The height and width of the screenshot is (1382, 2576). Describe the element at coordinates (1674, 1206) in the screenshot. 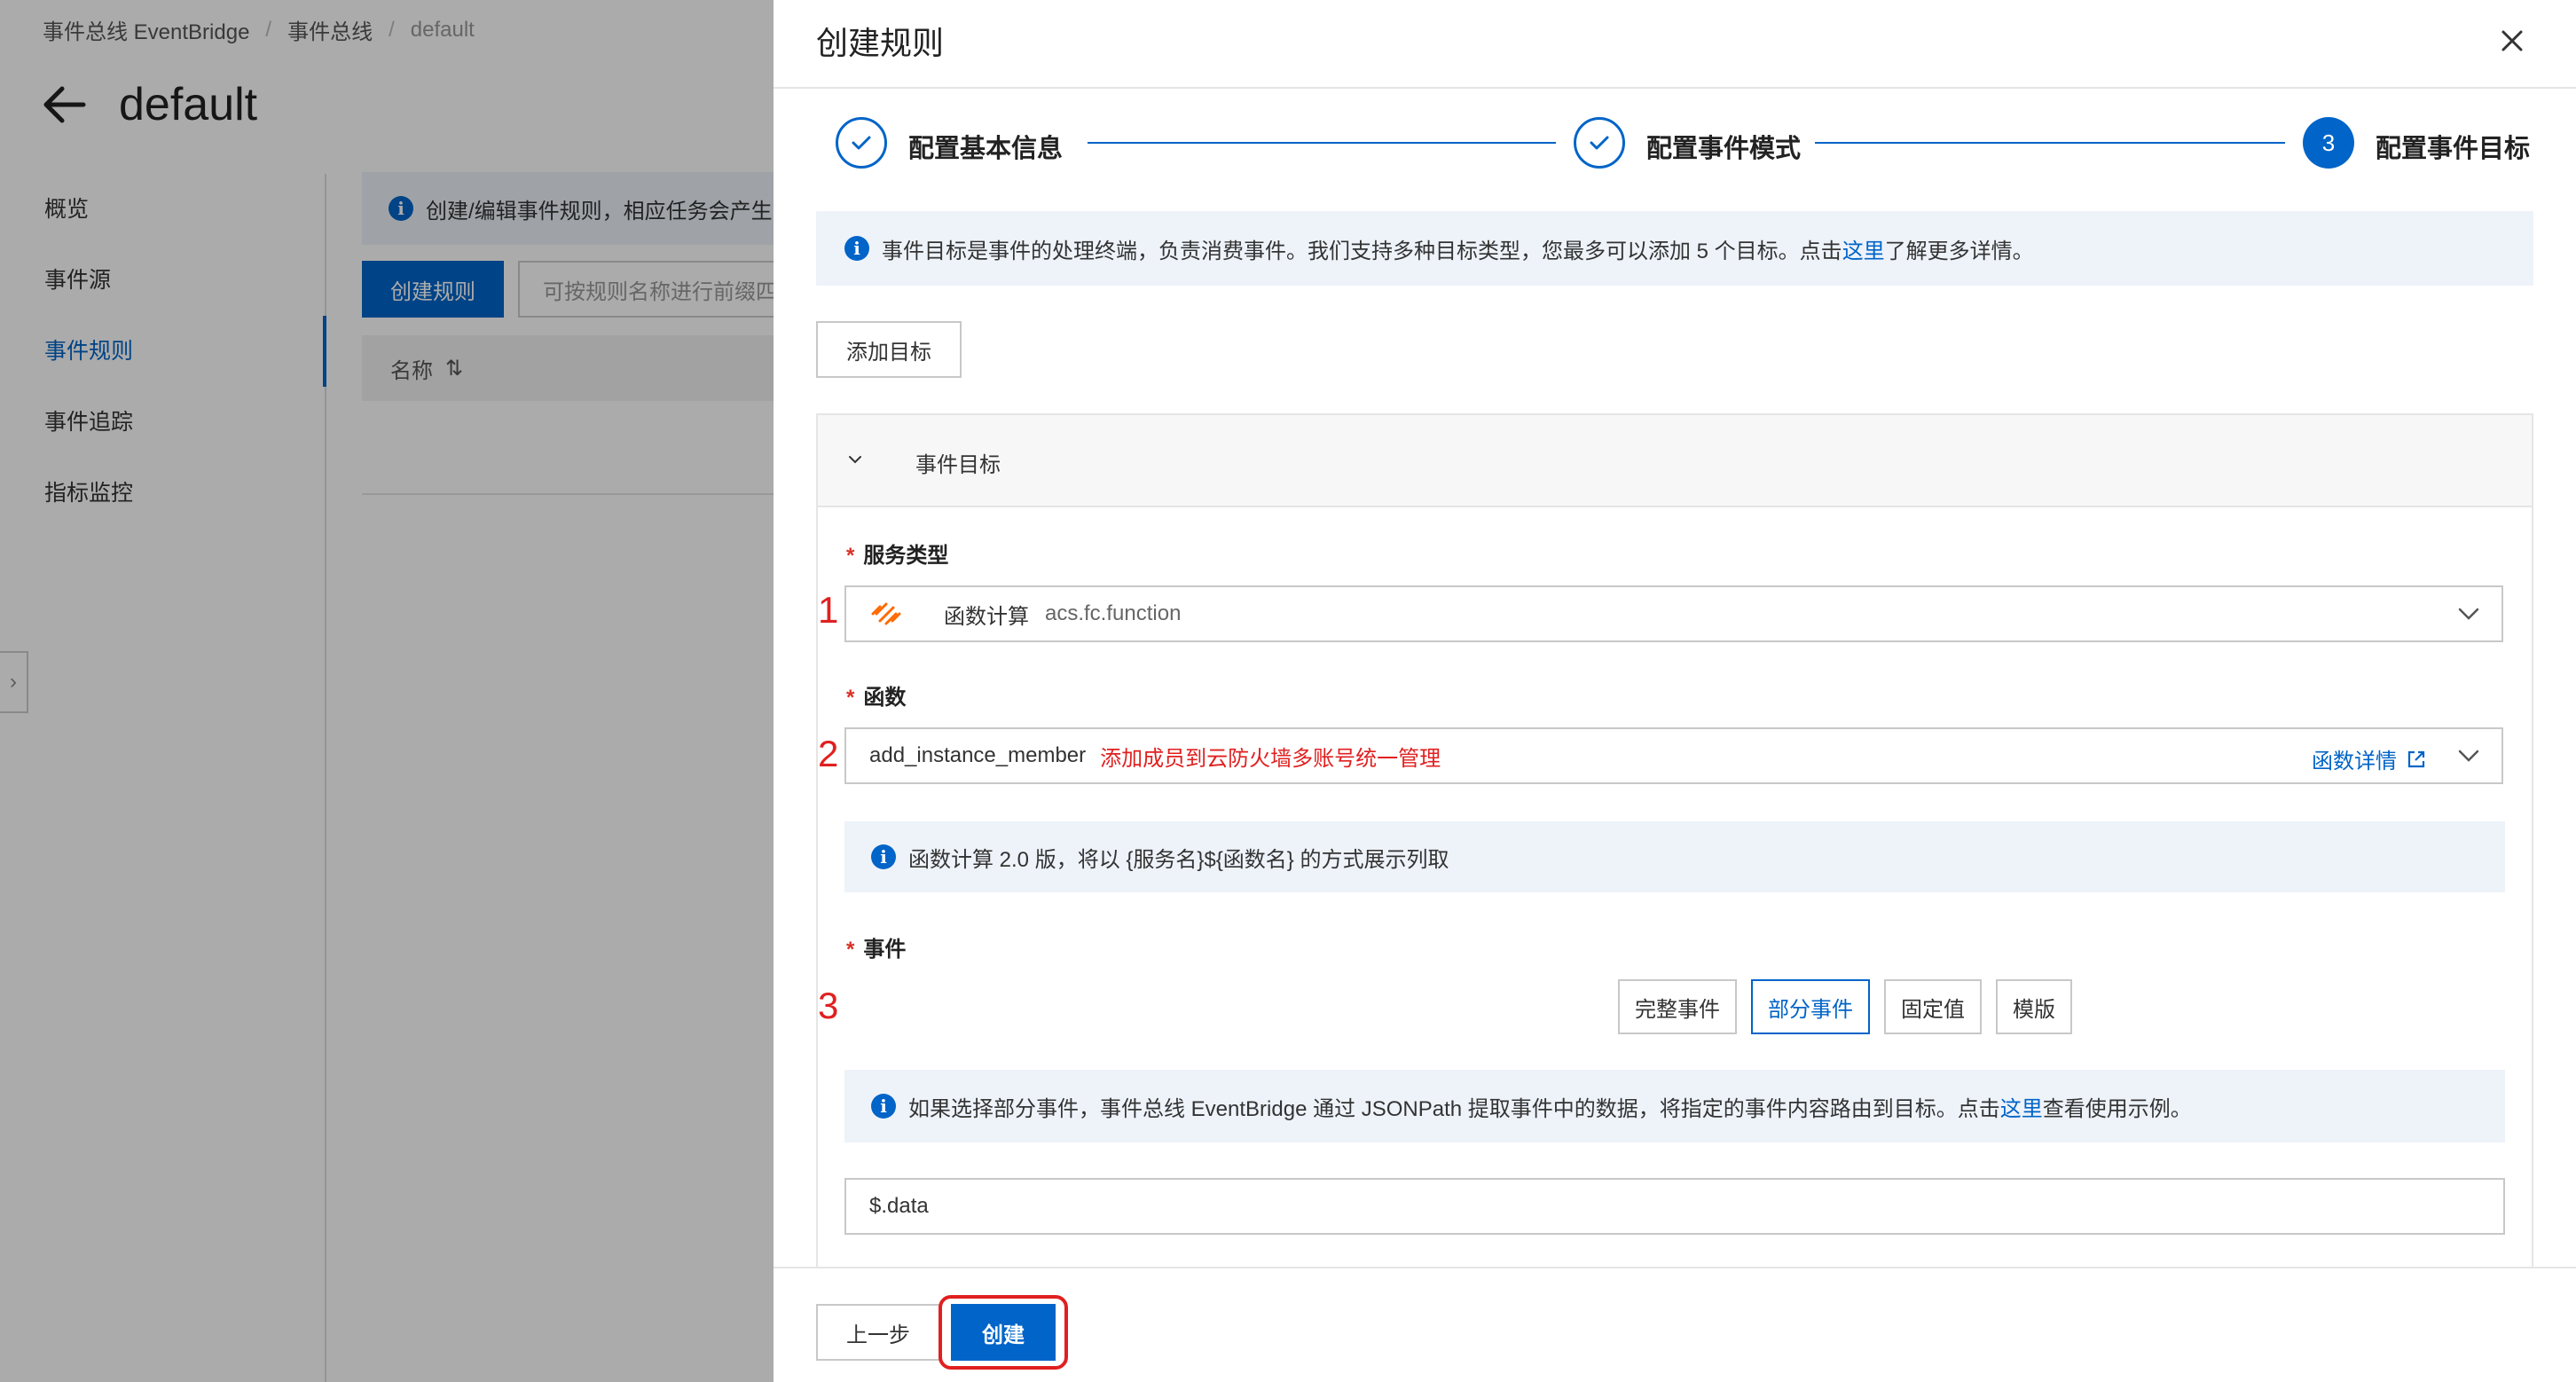

I see `jsonpath-input: $.data` at that location.